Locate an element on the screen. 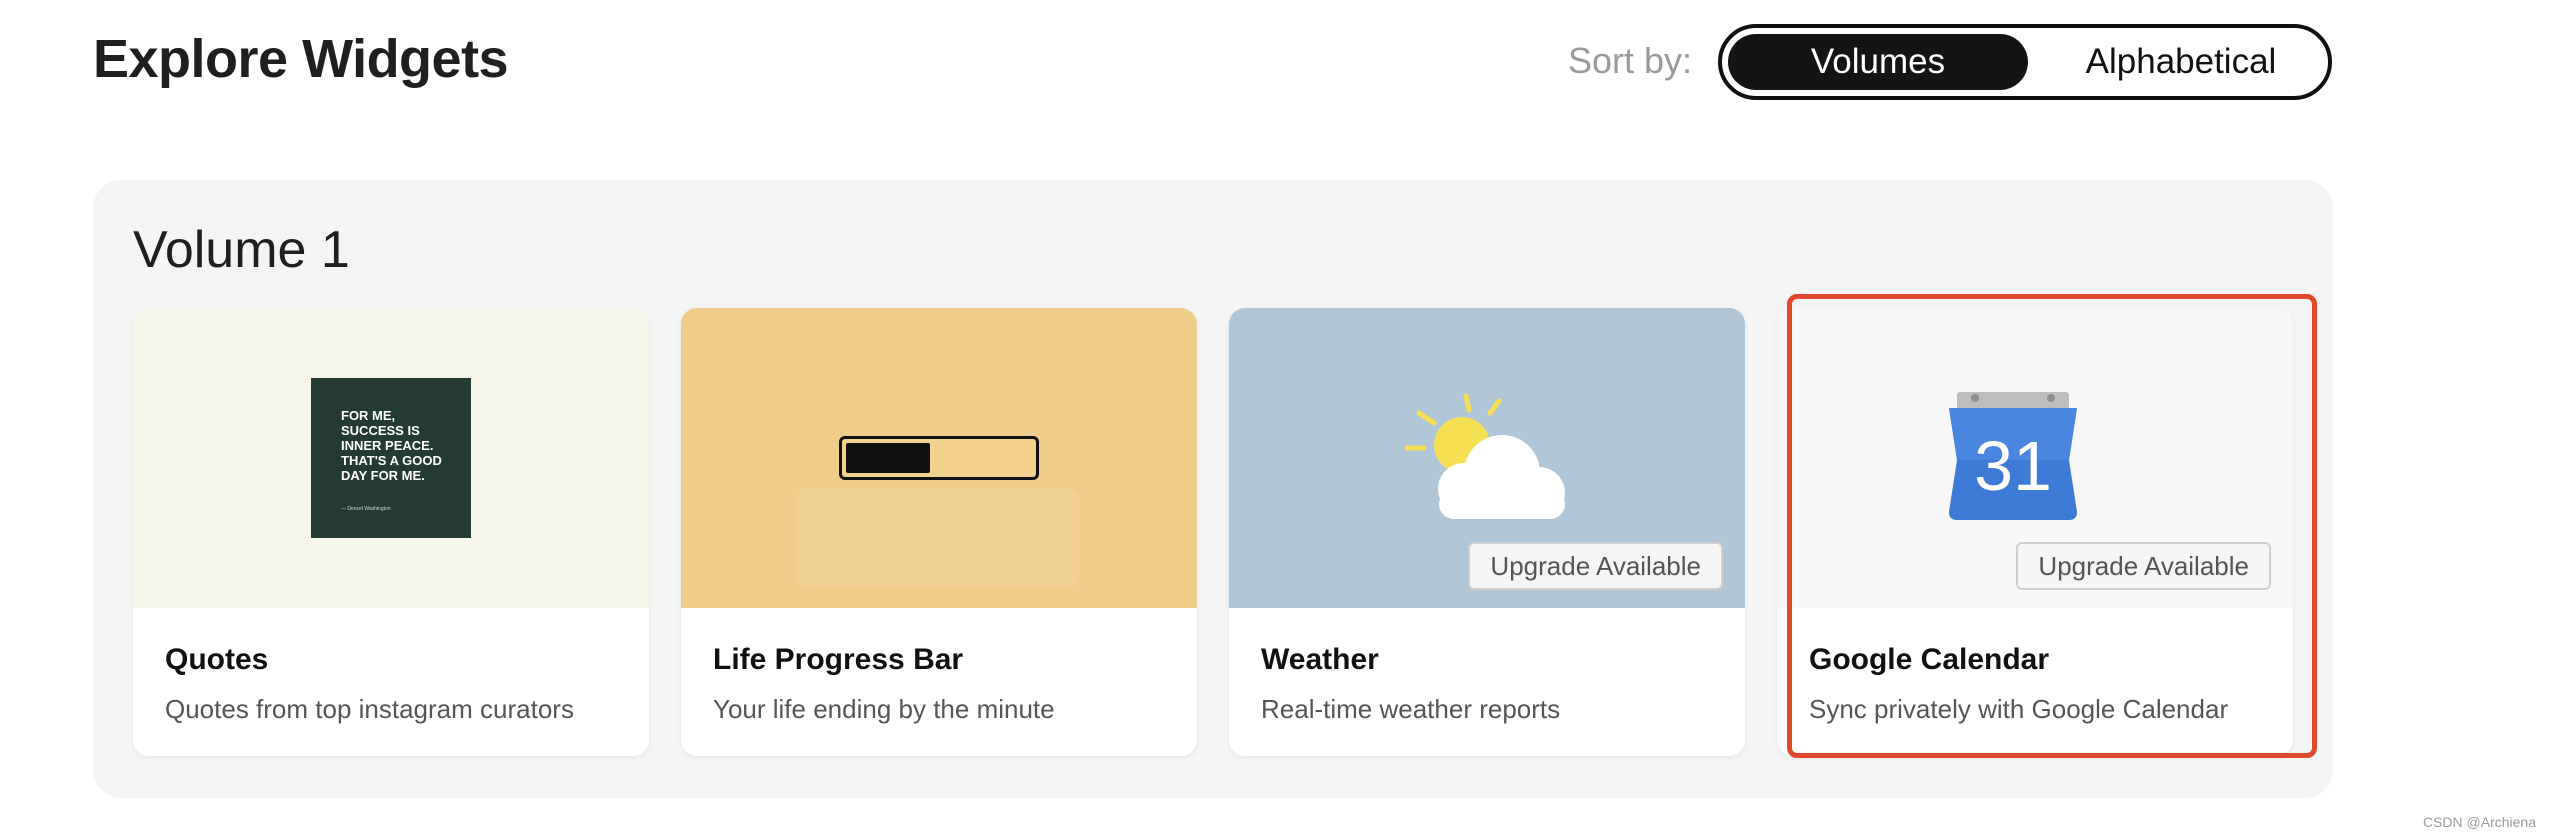 The width and height of the screenshot is (2550, 840). quote-credit: — Denzel Washington is located at coordinates (366, 509).